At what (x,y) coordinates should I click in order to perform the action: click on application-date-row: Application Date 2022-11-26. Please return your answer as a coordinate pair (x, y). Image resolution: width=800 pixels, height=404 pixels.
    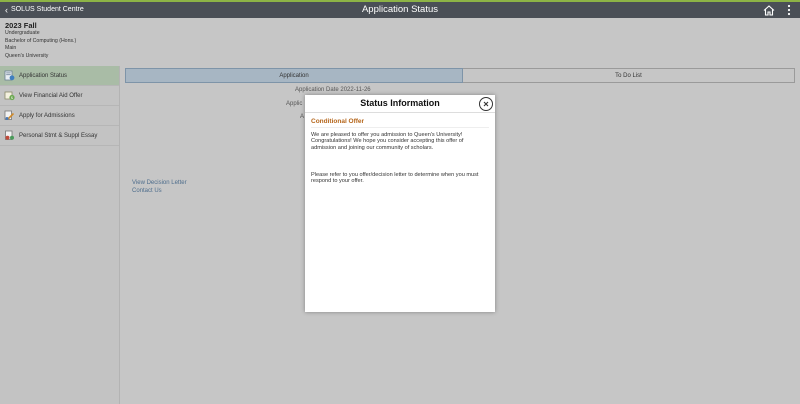
    Looking at the image, I should click on (333, 90).